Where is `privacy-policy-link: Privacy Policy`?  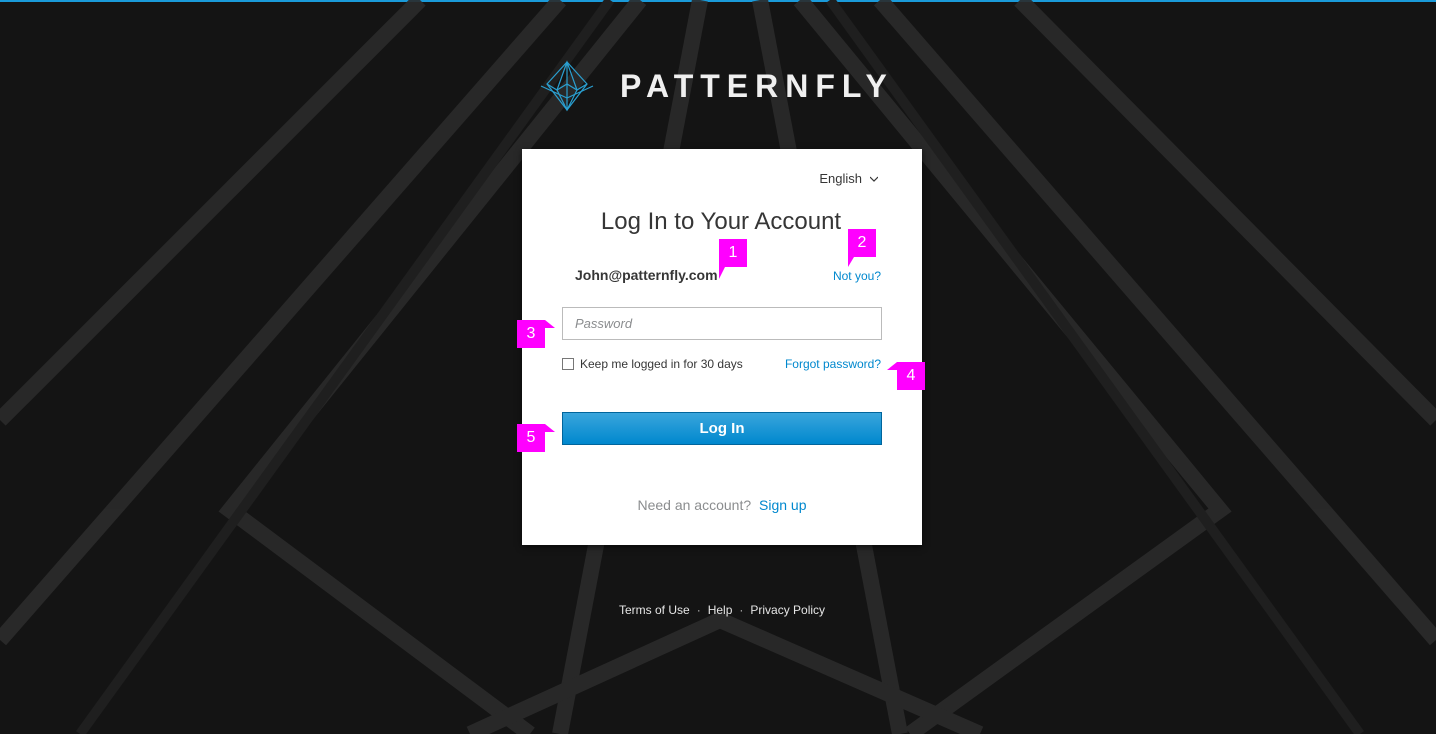
privacy-policy-link: Privacy Policy is located at coordinates (787, 610).